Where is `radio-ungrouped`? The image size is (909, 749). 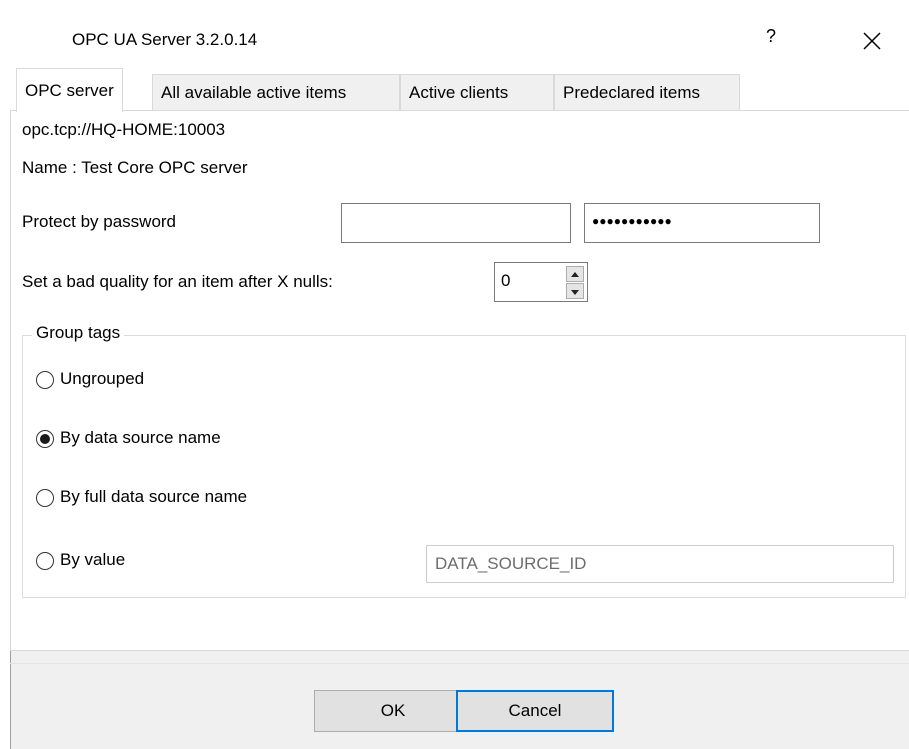 radio-ungrouped is located at coordinates (45, 380).